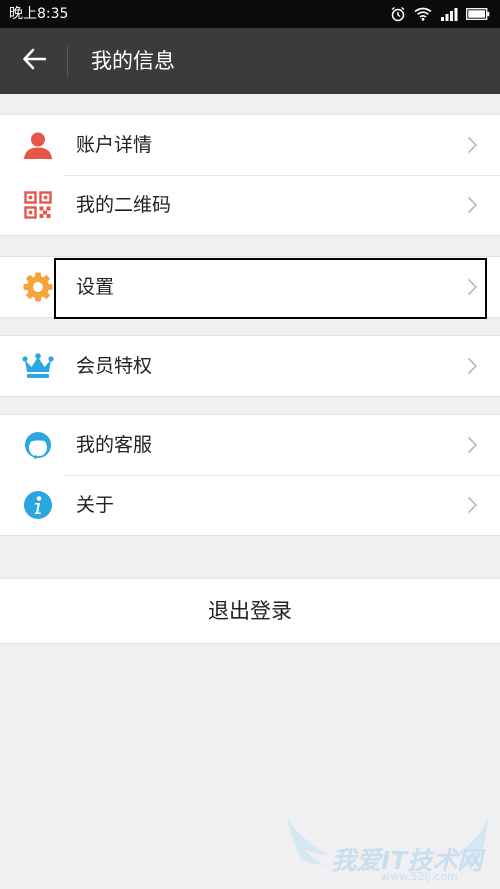 This screenshot has height=889, width=500. Describe the element at coordinates (114, 145) in the screenshot. I see `menu-item-label: 账户详情` at that location.